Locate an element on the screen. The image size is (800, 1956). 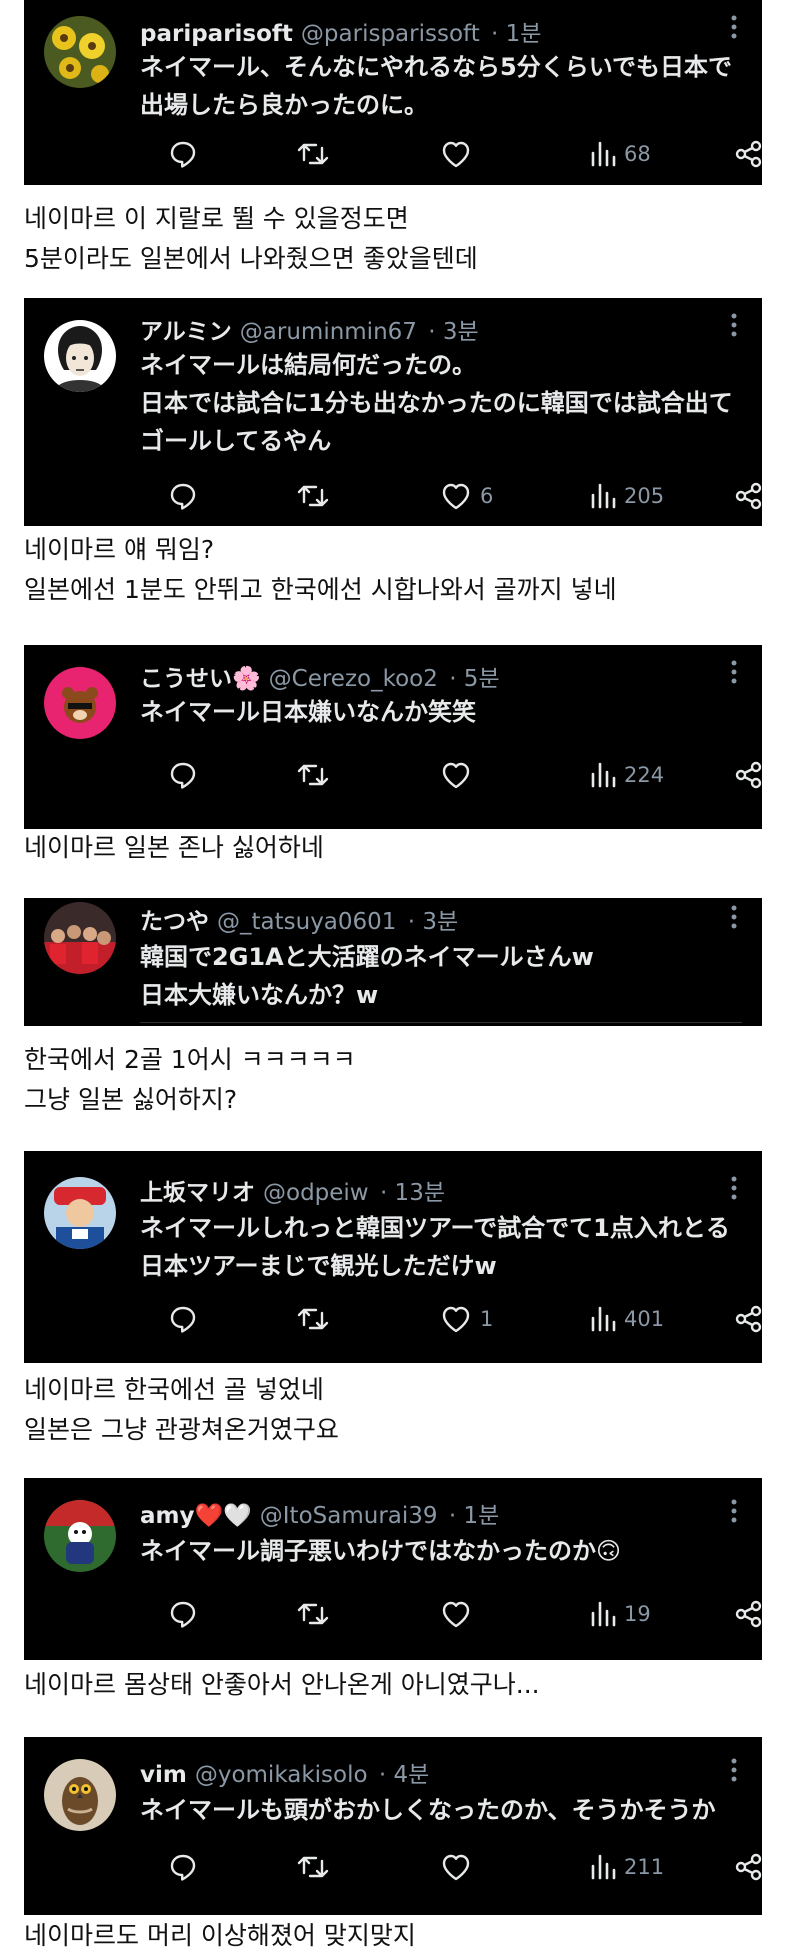
avatar-flowers is located at coordinates (80, 52).